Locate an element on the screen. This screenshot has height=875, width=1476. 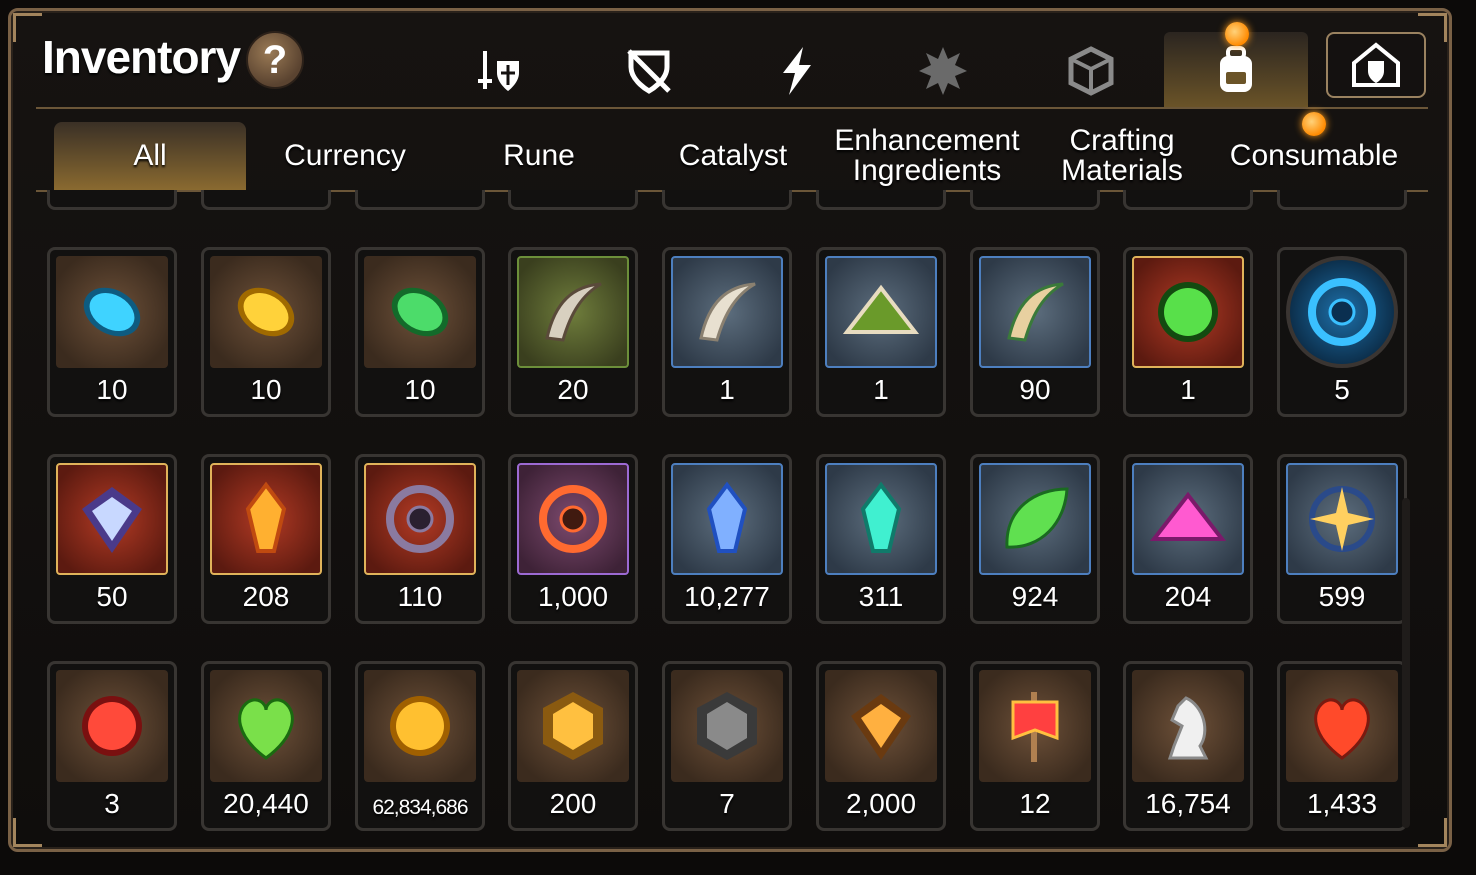
star-ring-icon is located at coordinates (1342, 519).